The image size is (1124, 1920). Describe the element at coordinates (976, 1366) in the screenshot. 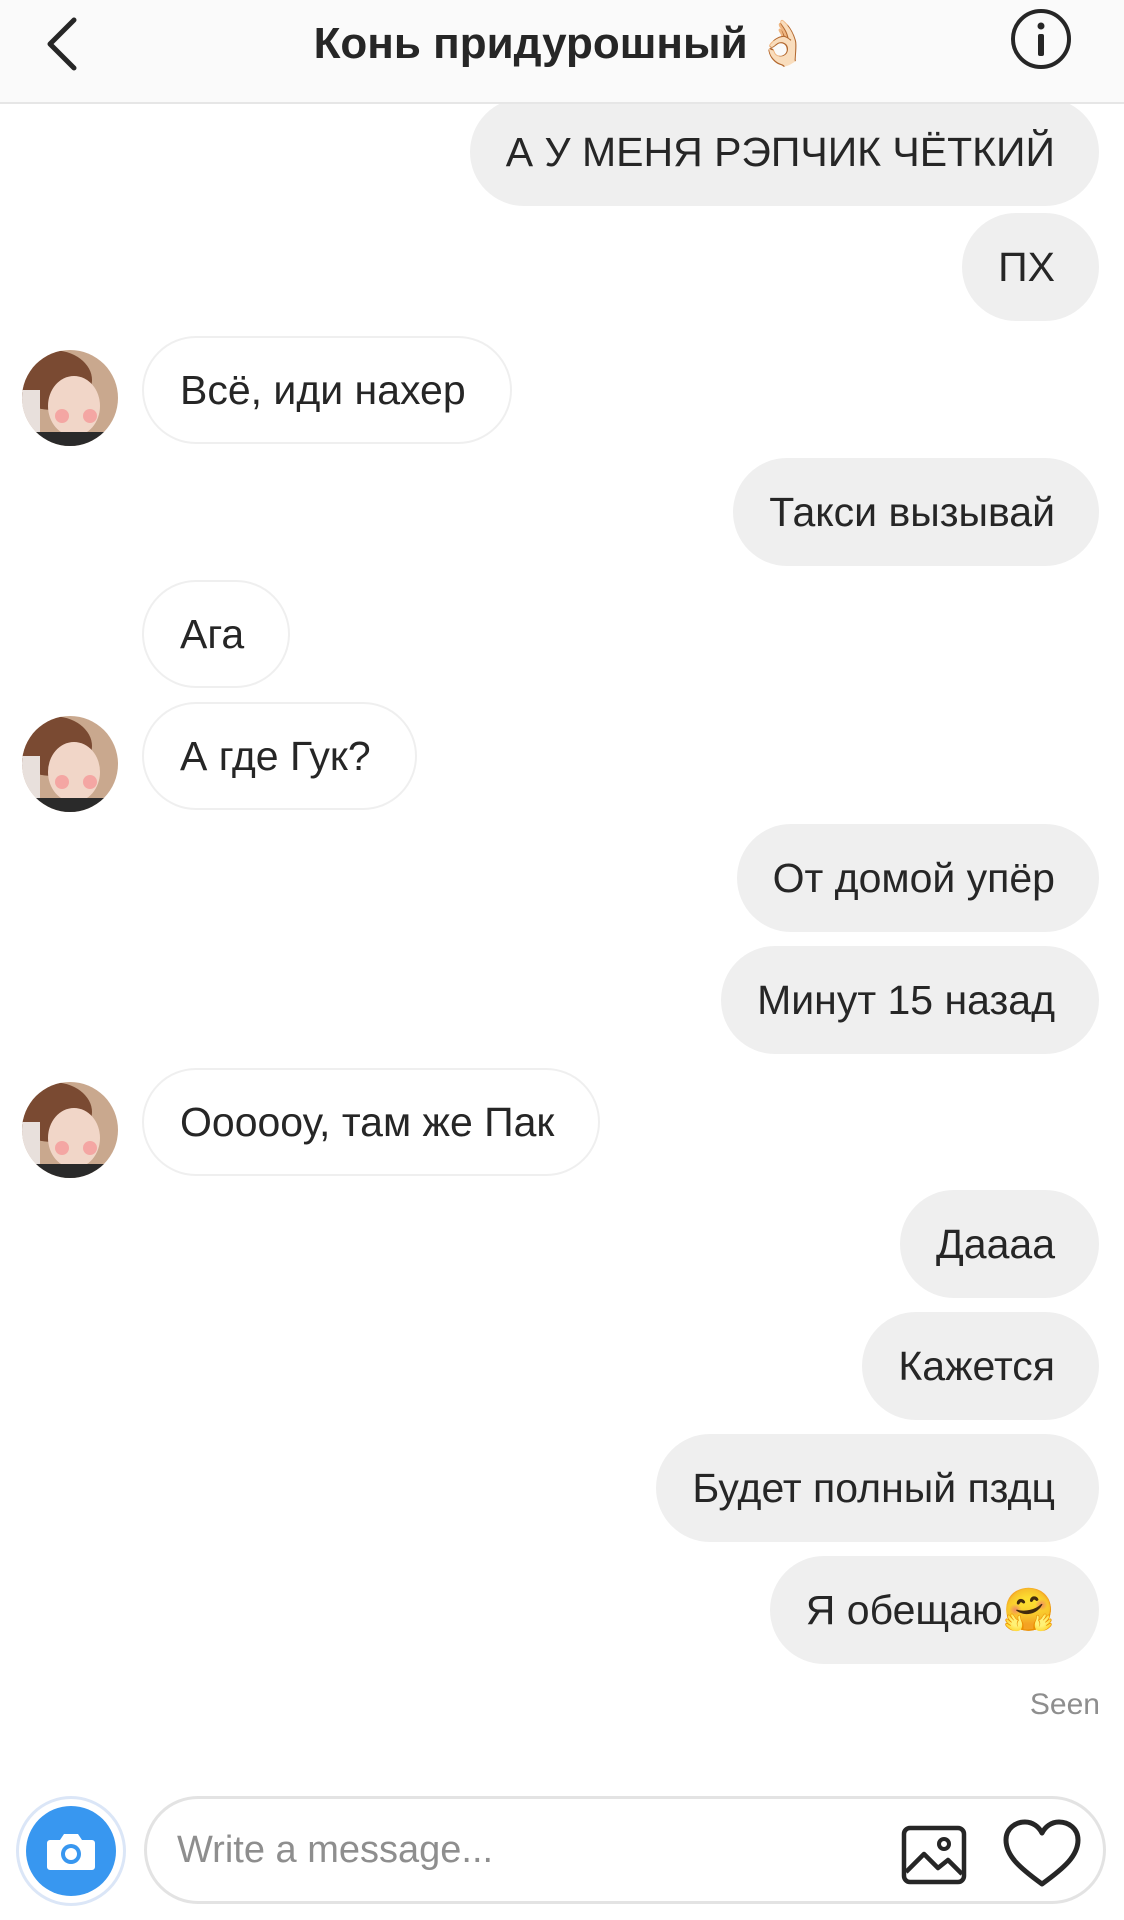

I see `message-text: Кажется` at that location.